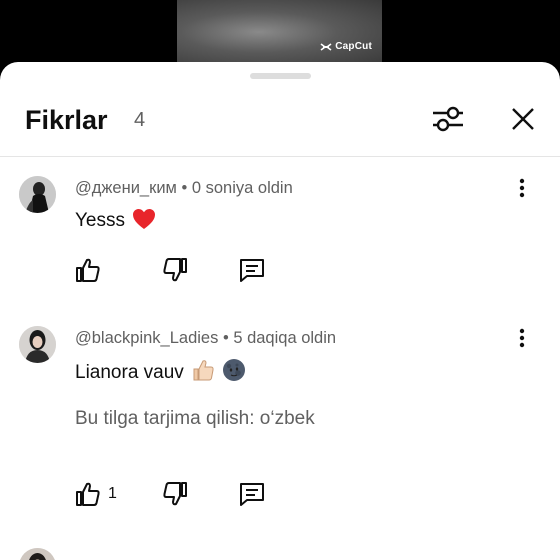 The height and width of the screenshot is (560, 560). Describe the element at coordinates (242, 188) in the screenshot. I see `comment-time: 0 soniya oldin` at that location.